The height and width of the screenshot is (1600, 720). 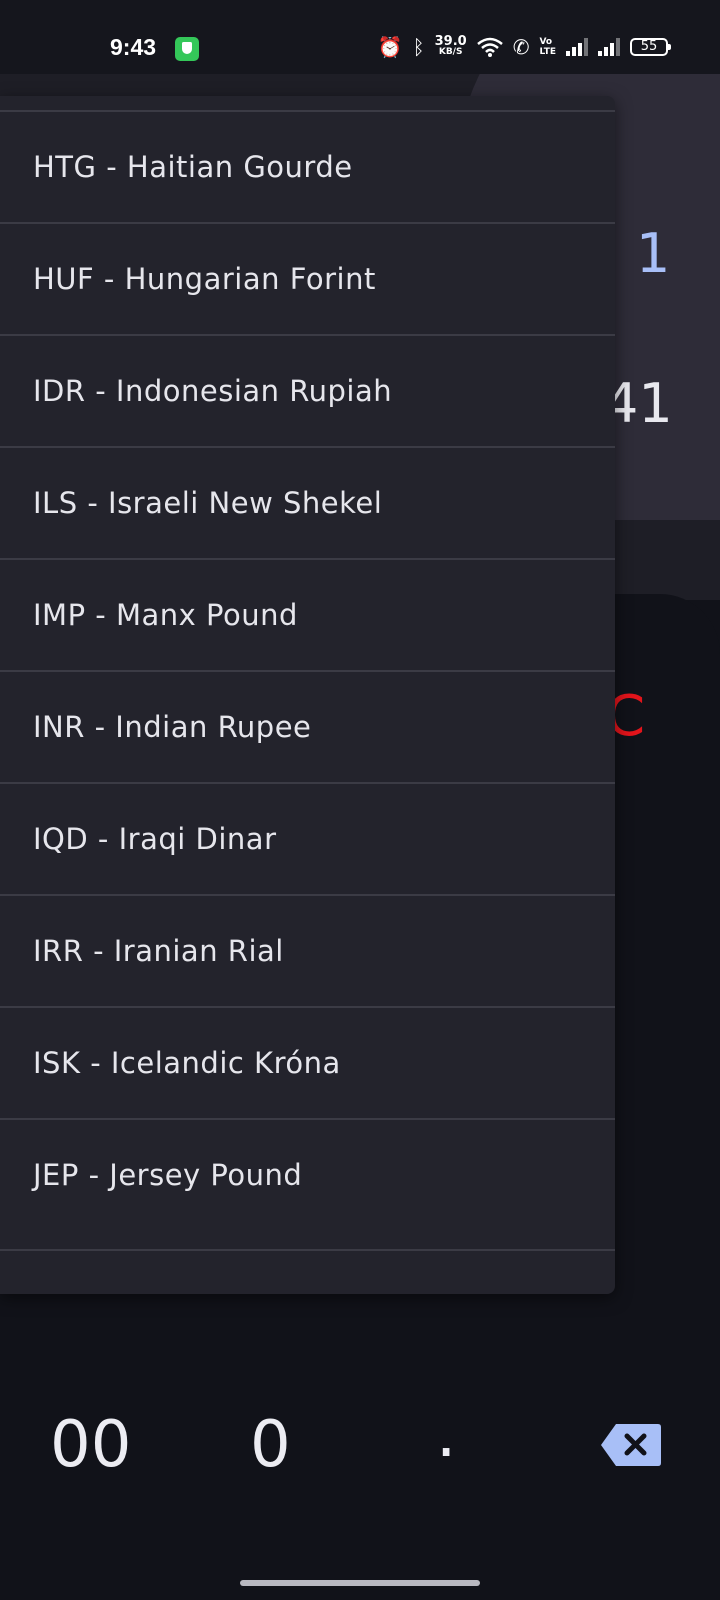 What do you see at coordinates (307, 614) in the screenshot?
I see `currency-option-imp: IMP - Manx Pound` at bounding box center [307, 614].